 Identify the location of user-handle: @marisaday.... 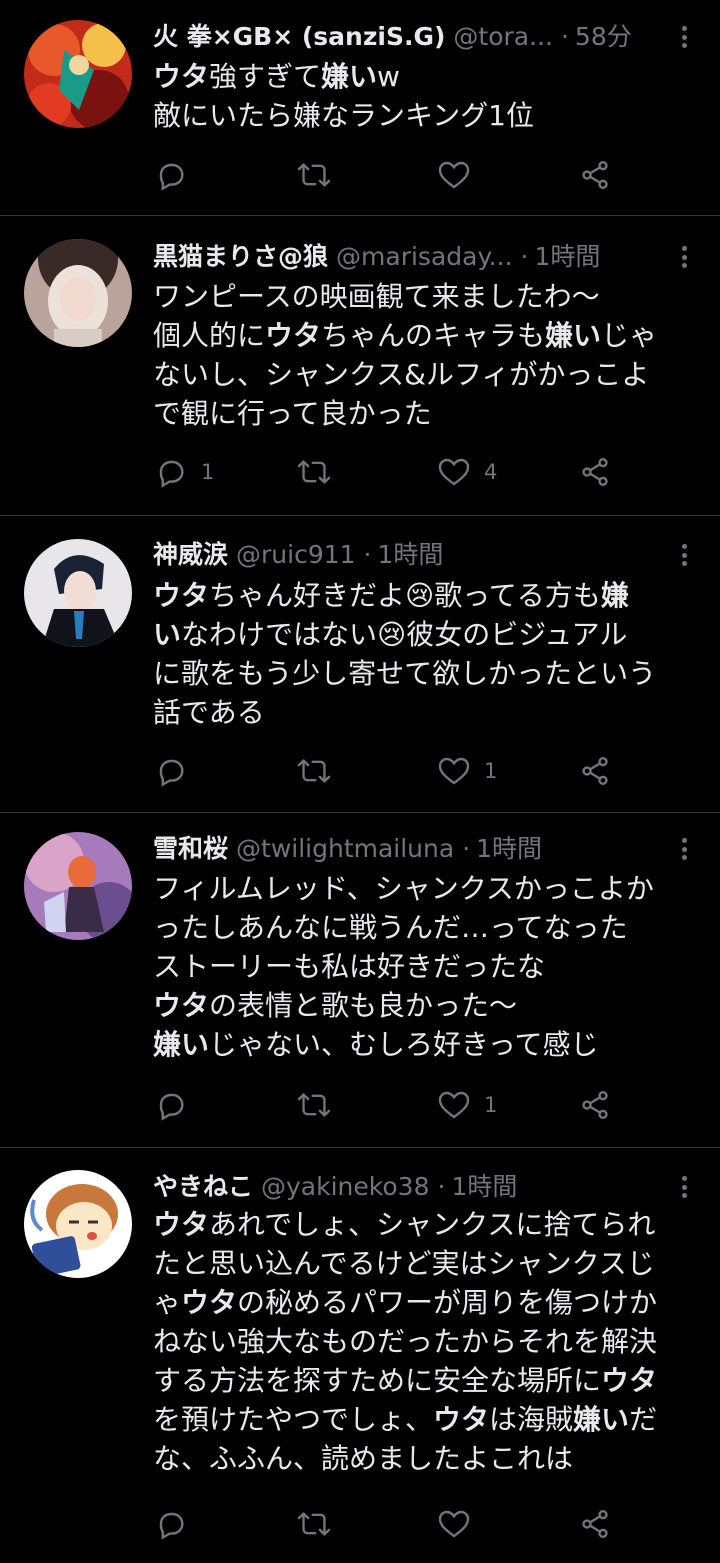
(424, 257).